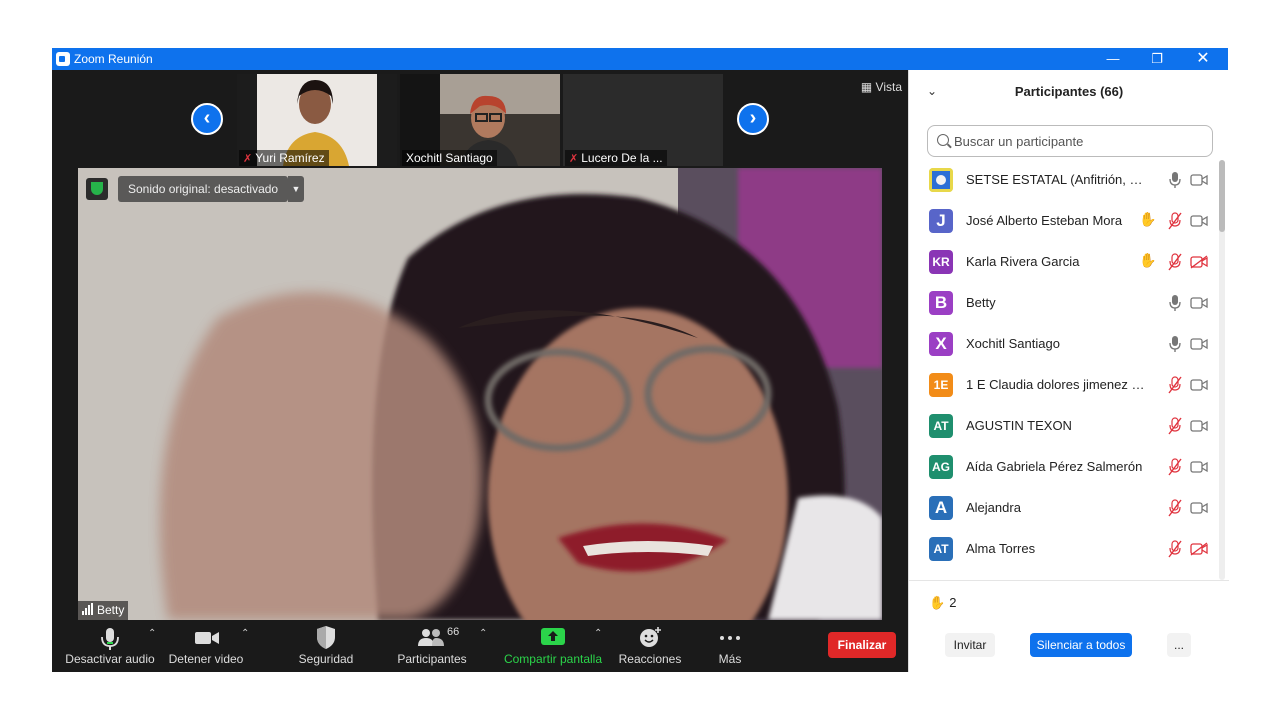  Describe the element at coordinates (753, 119) in the screenshot. I see `next-page-button: ›` at that location.